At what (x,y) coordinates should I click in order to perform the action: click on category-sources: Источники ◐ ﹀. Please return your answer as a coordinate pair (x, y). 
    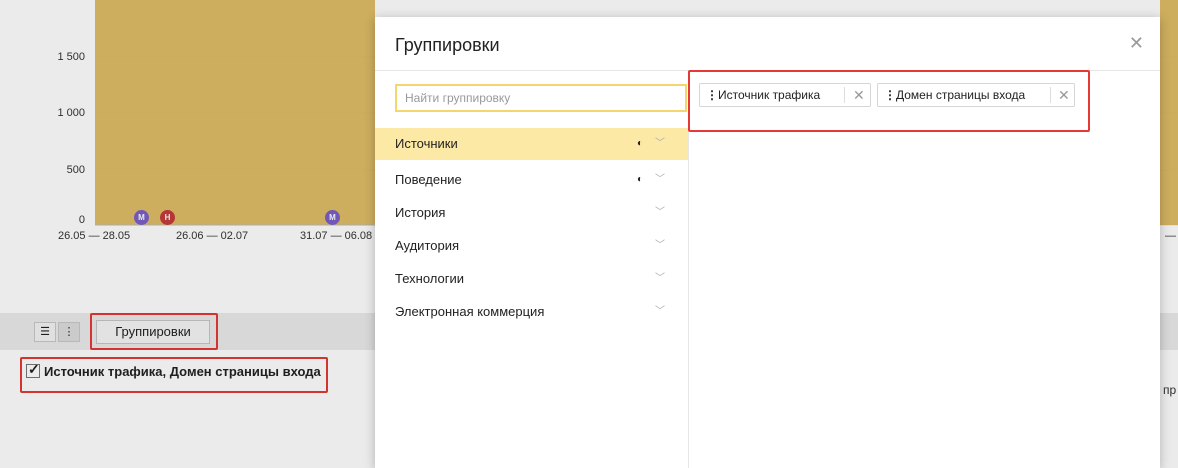
    Looking at the image, I should click on (531, 144).